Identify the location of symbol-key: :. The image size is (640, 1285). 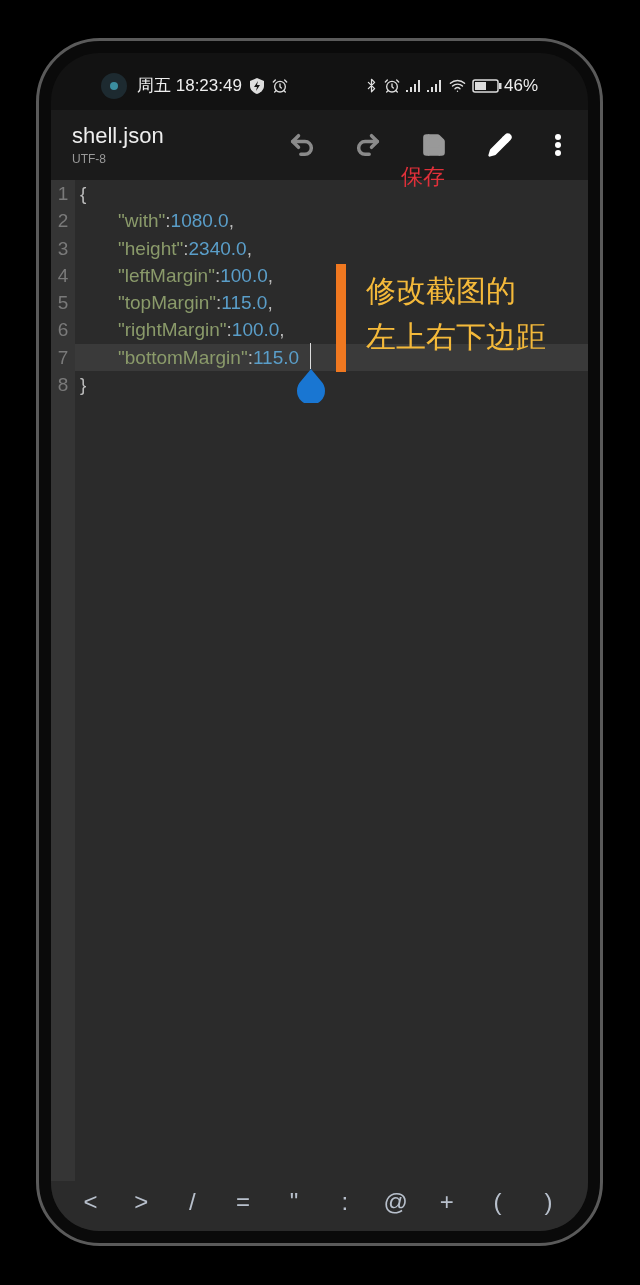
(344, 1202).